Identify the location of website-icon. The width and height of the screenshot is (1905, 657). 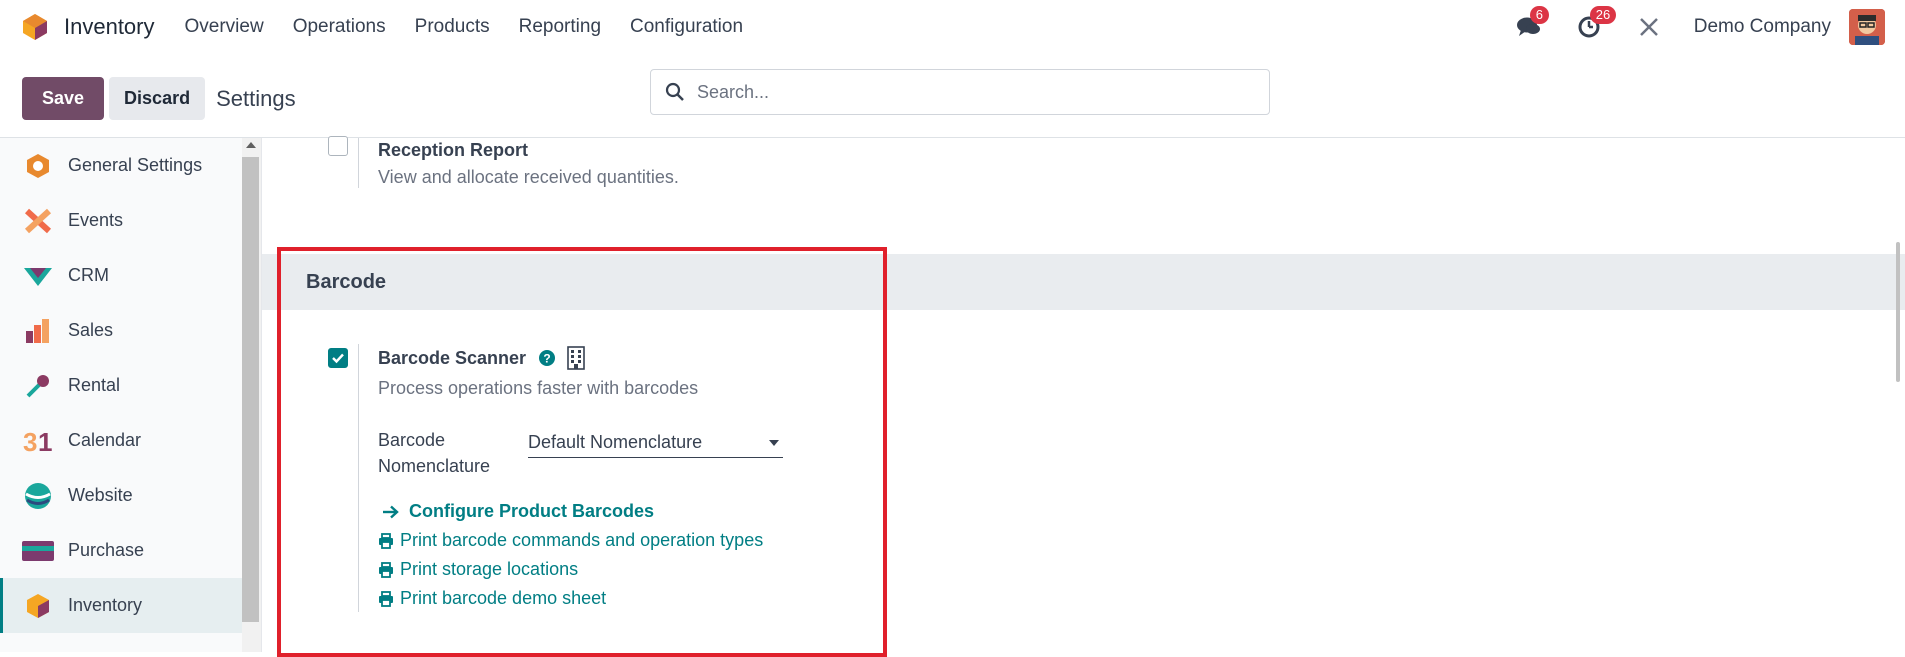
(38, 496).